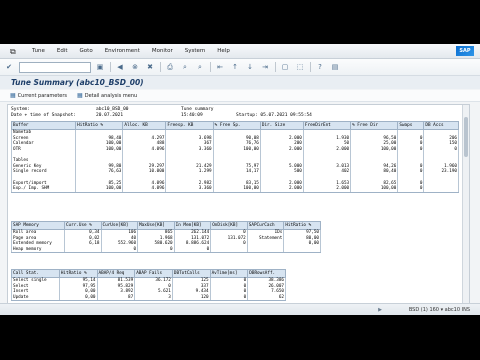  What do you see at coordinates (229, 225) in the screenshot?
I see `column-header: OnDisk[KB]` at bounding box center [229, 225].